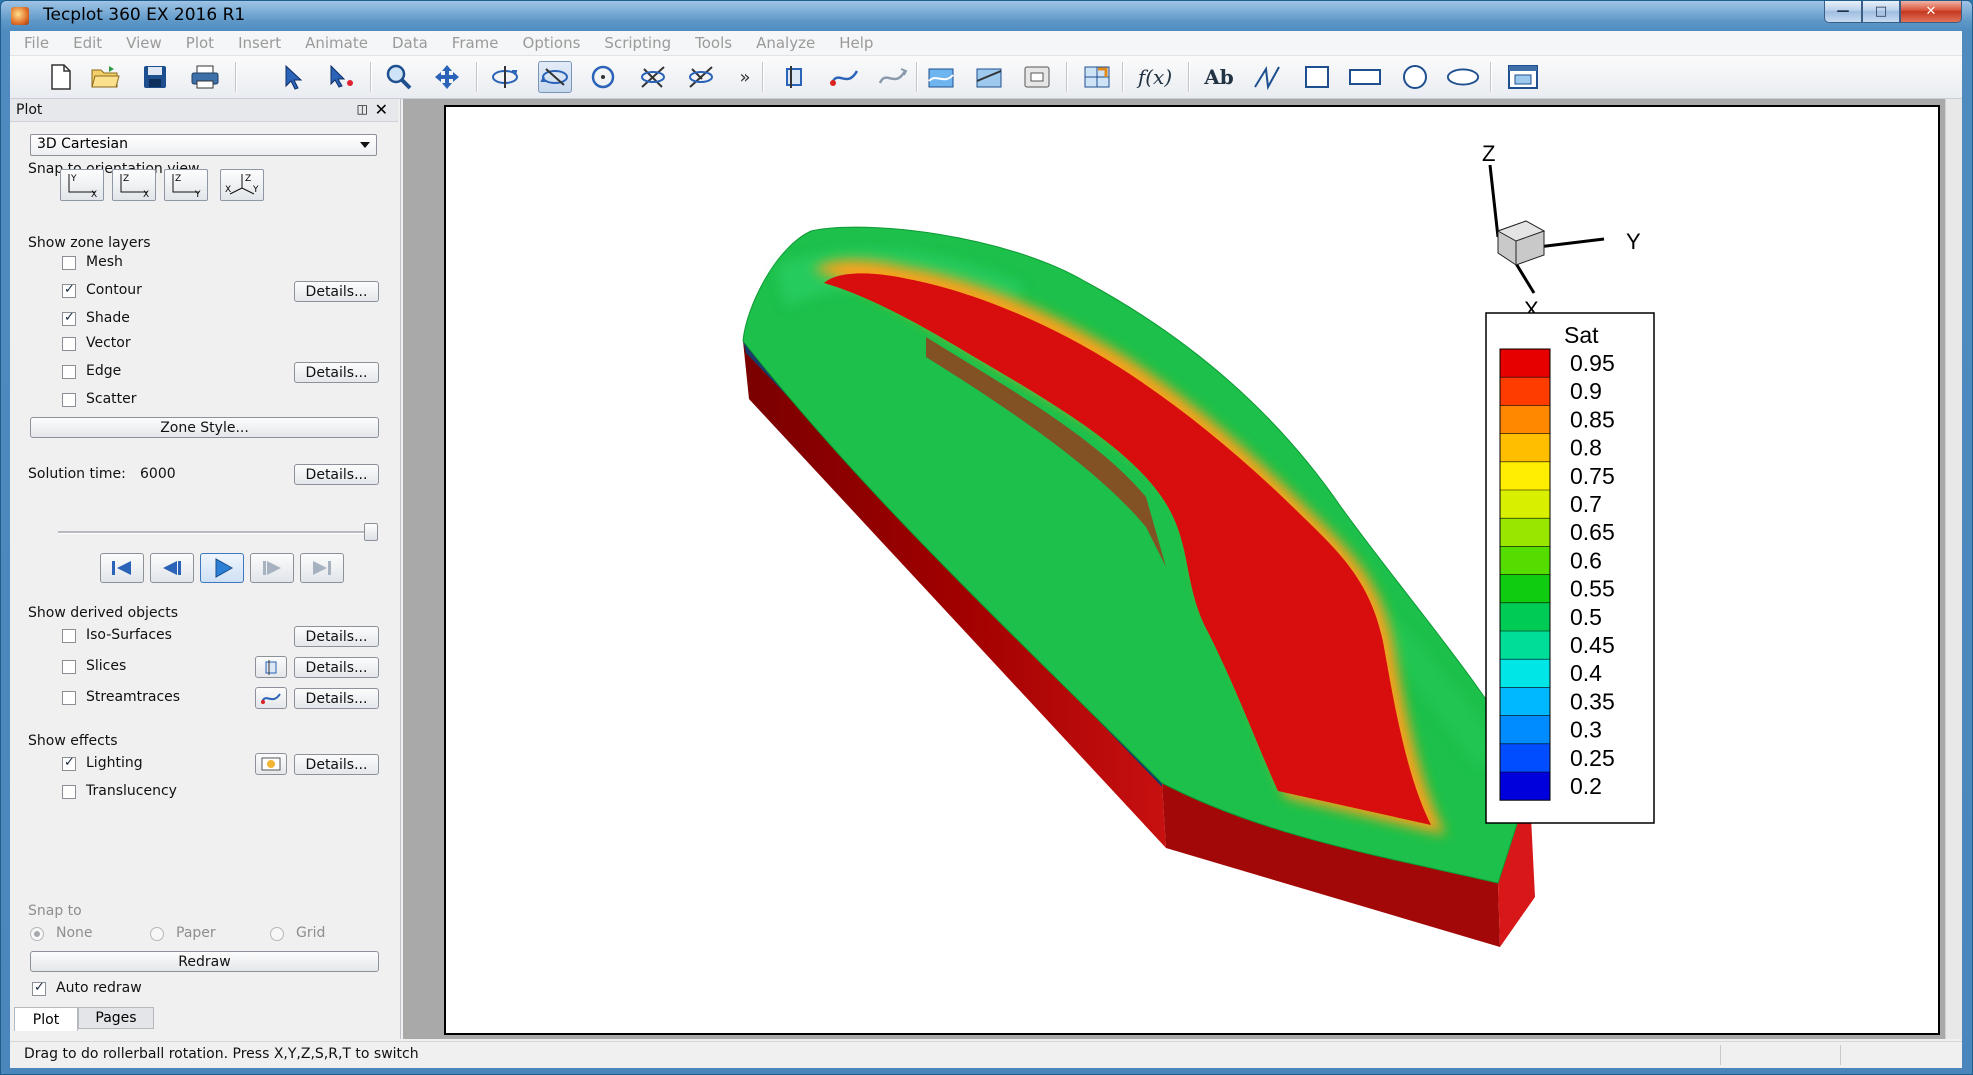  What do you see at coordinates (35, 43) in the screenshot?
I see `menu-file: File` at bounding box center [35, 43].